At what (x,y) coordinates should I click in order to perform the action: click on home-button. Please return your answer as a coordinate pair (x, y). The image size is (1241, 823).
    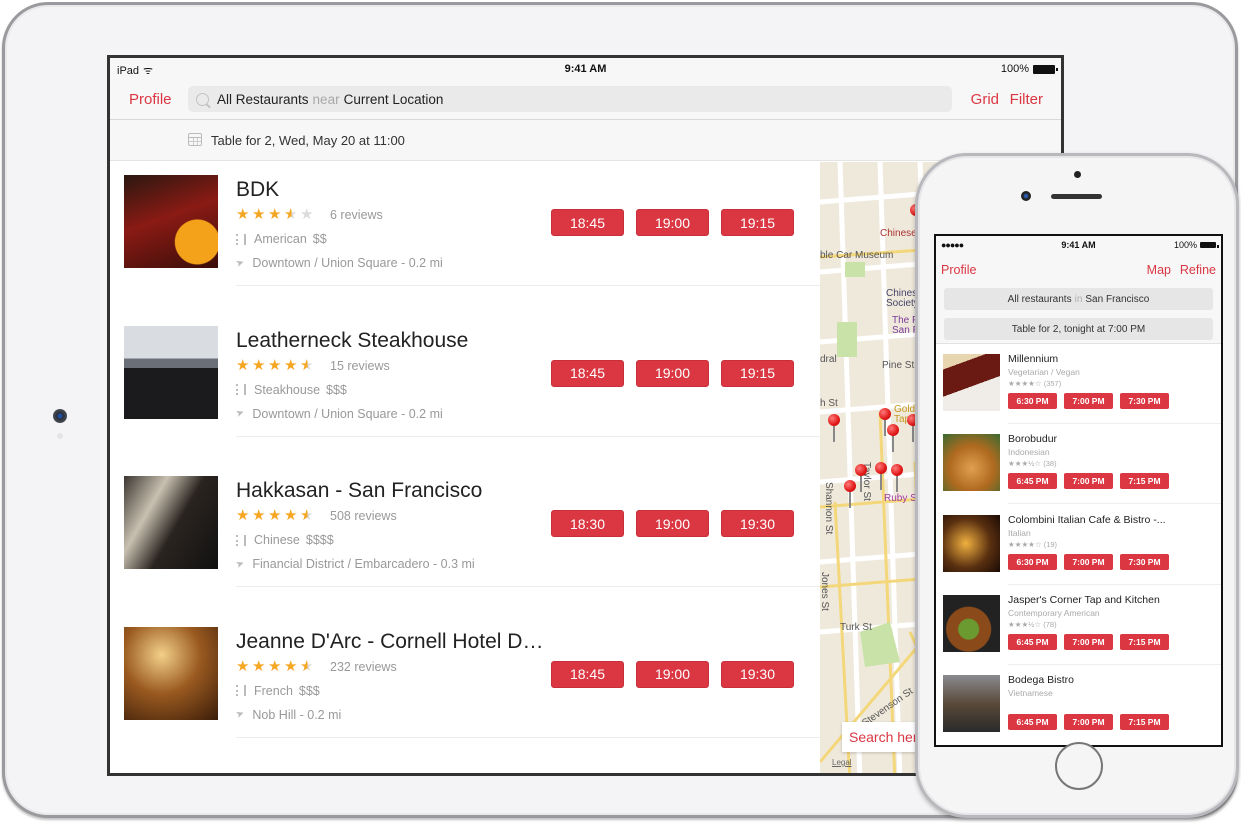
    Looking at the image, I should click on (1079, 766).